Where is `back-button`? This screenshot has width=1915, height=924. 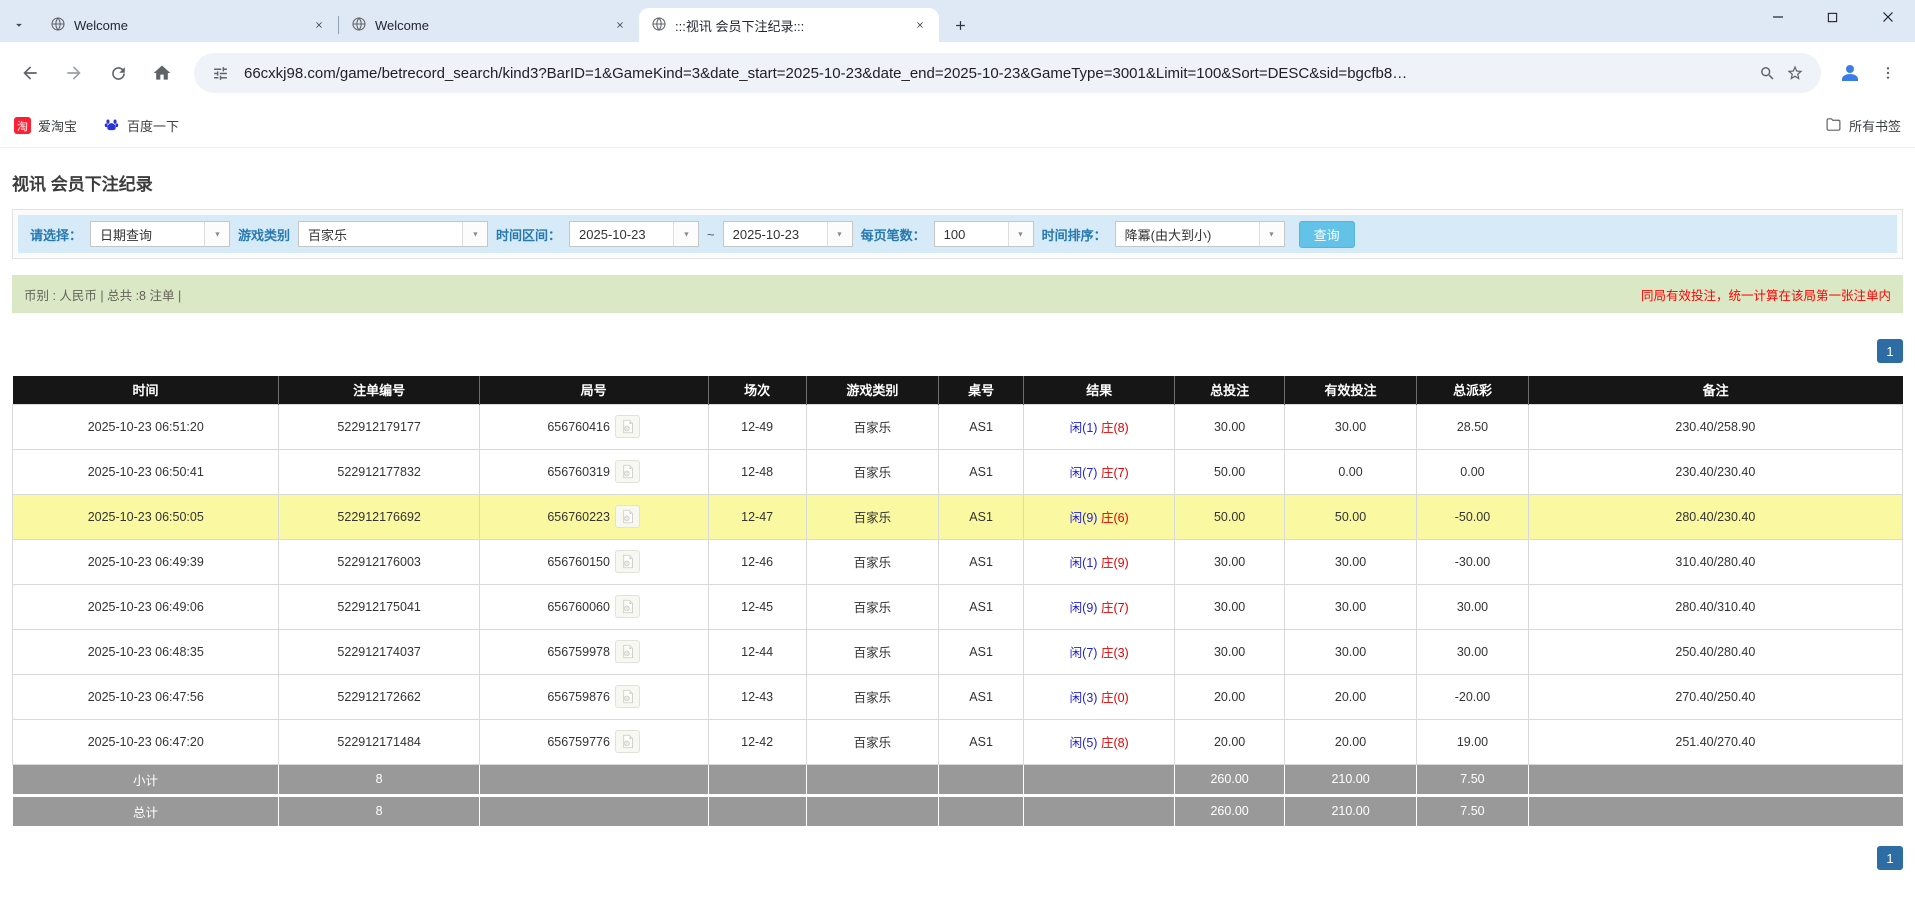 back-button is located at coordinates (30, 73).